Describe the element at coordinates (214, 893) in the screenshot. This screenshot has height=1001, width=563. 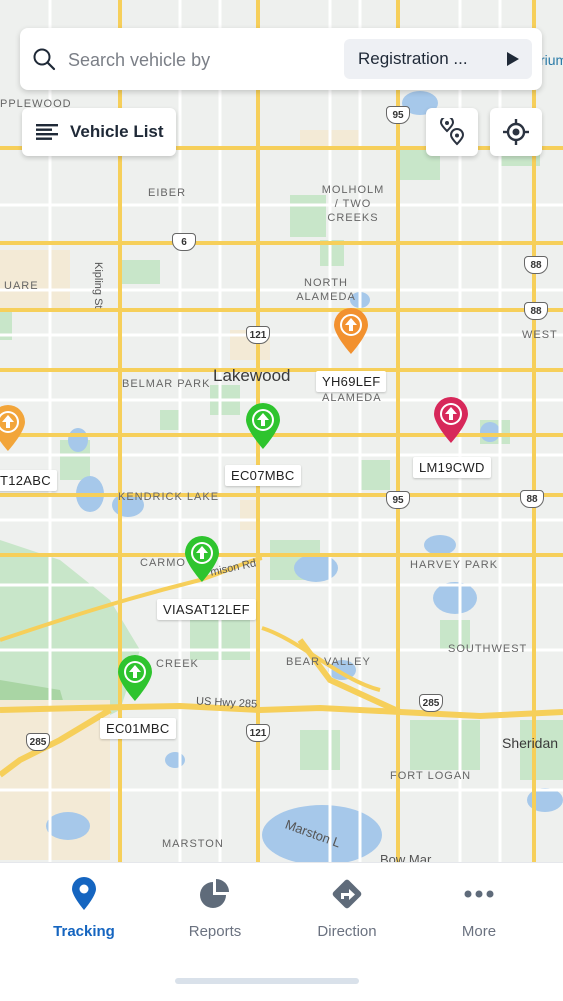
I see `pie-chart-icon` at that location.